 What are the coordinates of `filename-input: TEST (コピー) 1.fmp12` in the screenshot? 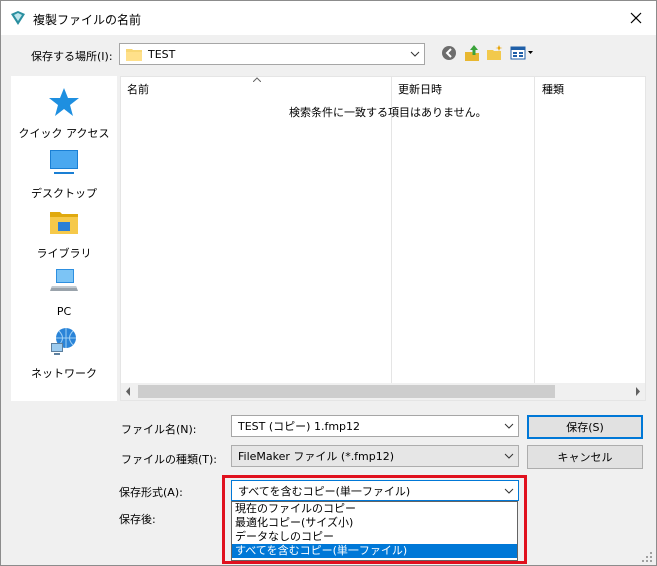 It's located at (375, 426).